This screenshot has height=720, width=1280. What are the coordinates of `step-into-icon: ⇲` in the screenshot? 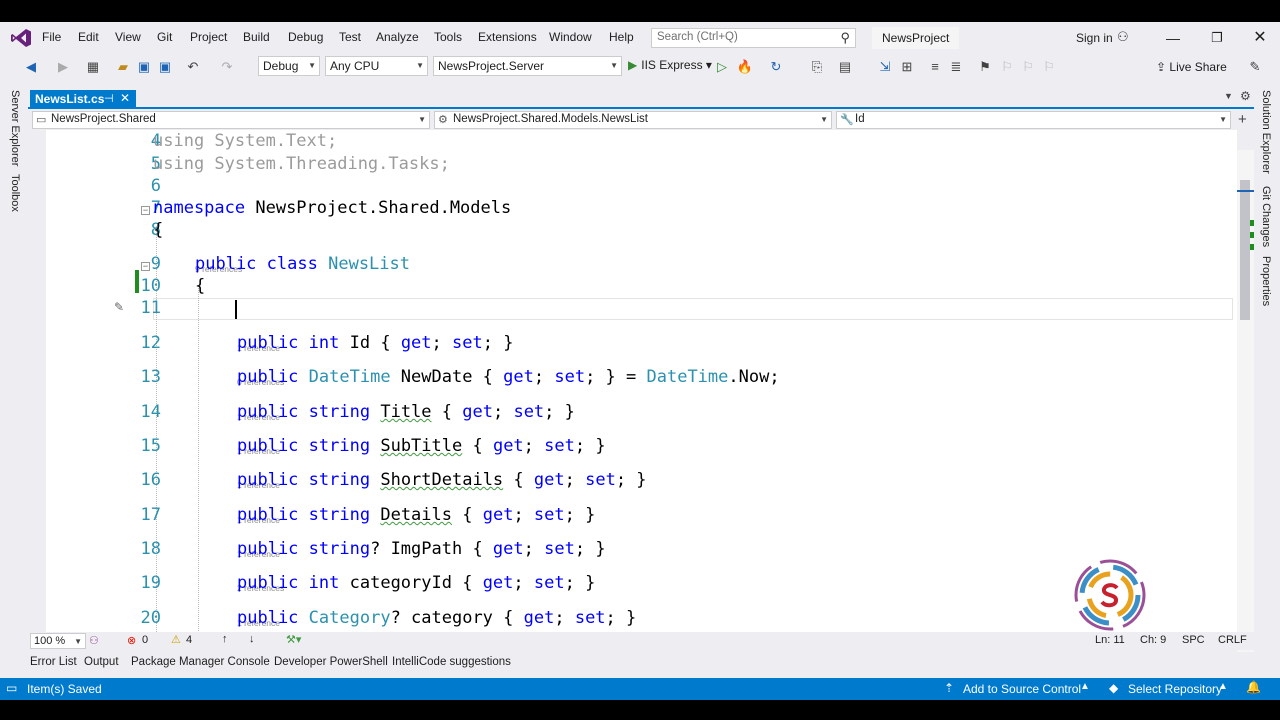 It's located at (885, 67).